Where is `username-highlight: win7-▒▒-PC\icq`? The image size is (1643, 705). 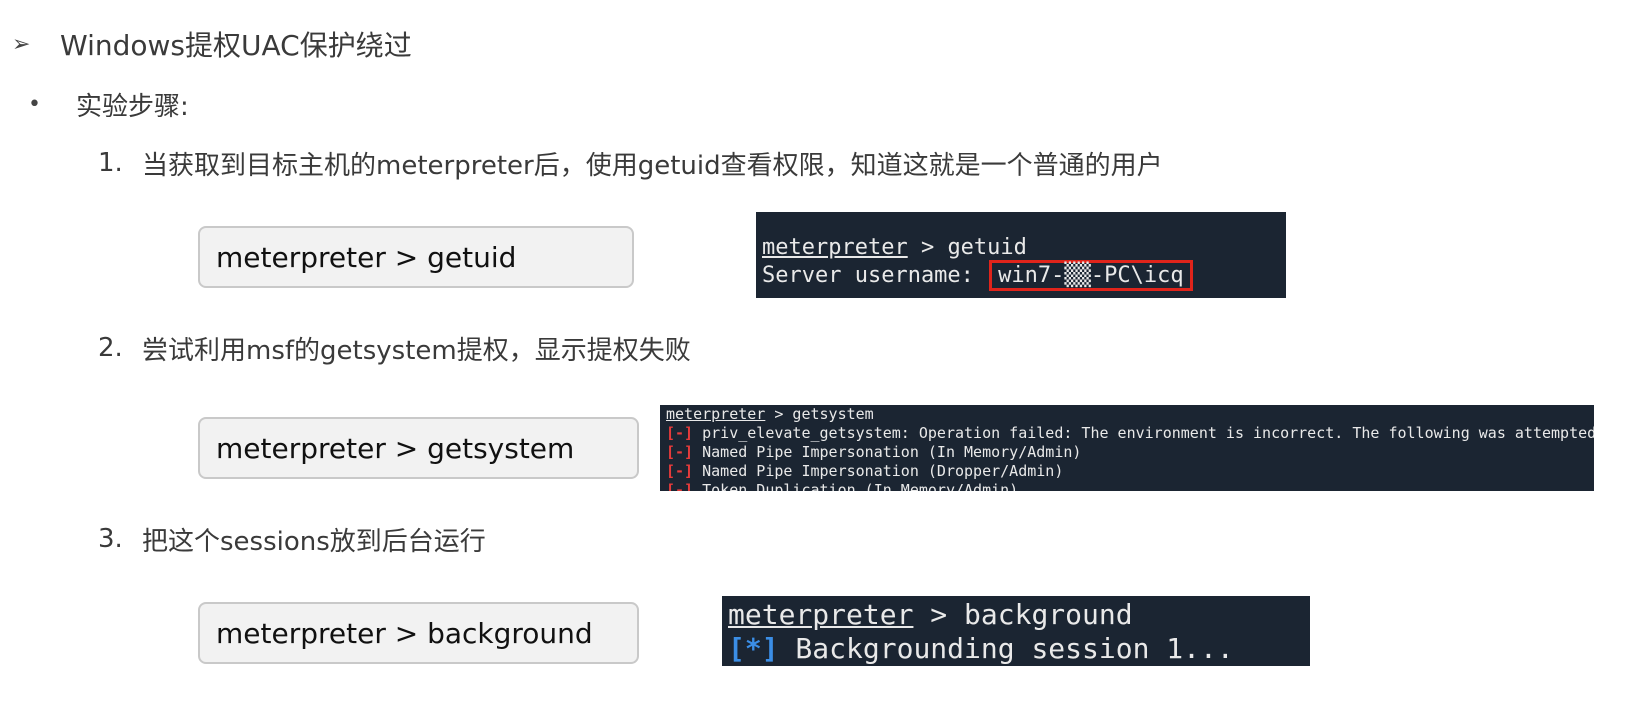
username-highlight: win7-▒▒-PC\icq is located at coordinates (1091, 275).